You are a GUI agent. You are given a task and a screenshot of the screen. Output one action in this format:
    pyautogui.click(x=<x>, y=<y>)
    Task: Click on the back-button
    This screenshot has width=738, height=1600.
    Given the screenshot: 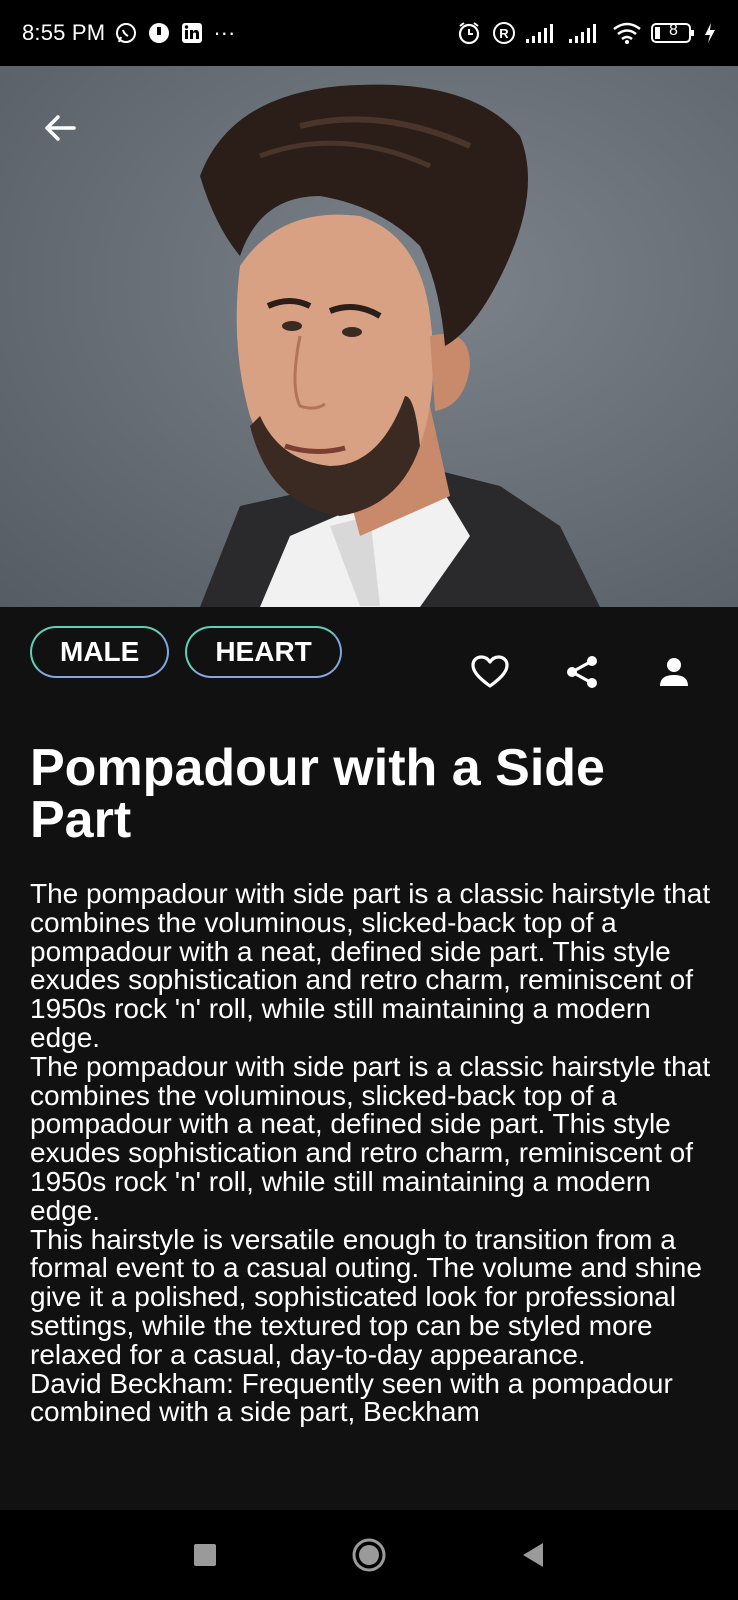 What is the action you would take?
    pyautogui.click(x=60, y=128)
    